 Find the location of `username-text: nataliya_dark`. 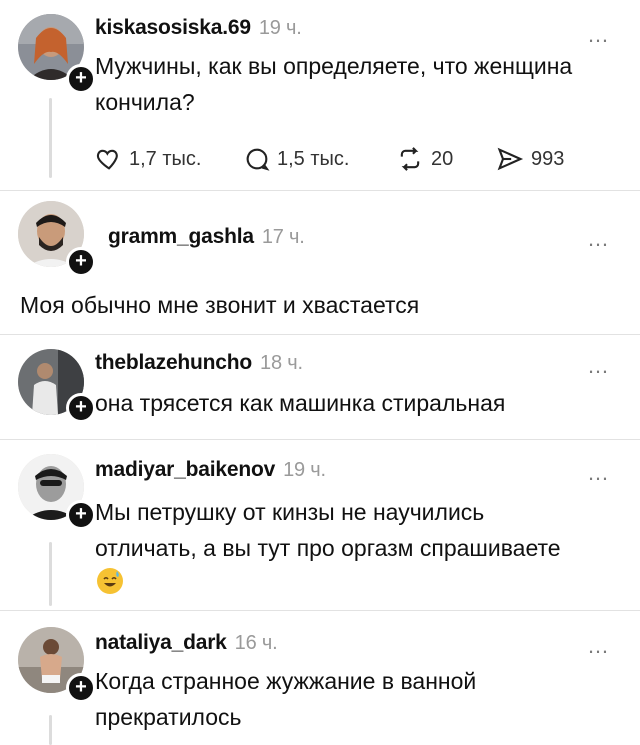

username-text: nataliya_dark is located at coordinates (161, 642).